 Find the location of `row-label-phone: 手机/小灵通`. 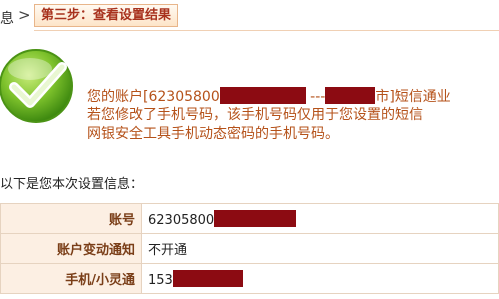

row-label-phone: 手机/小灵通 is located at coordinates (71, 278).